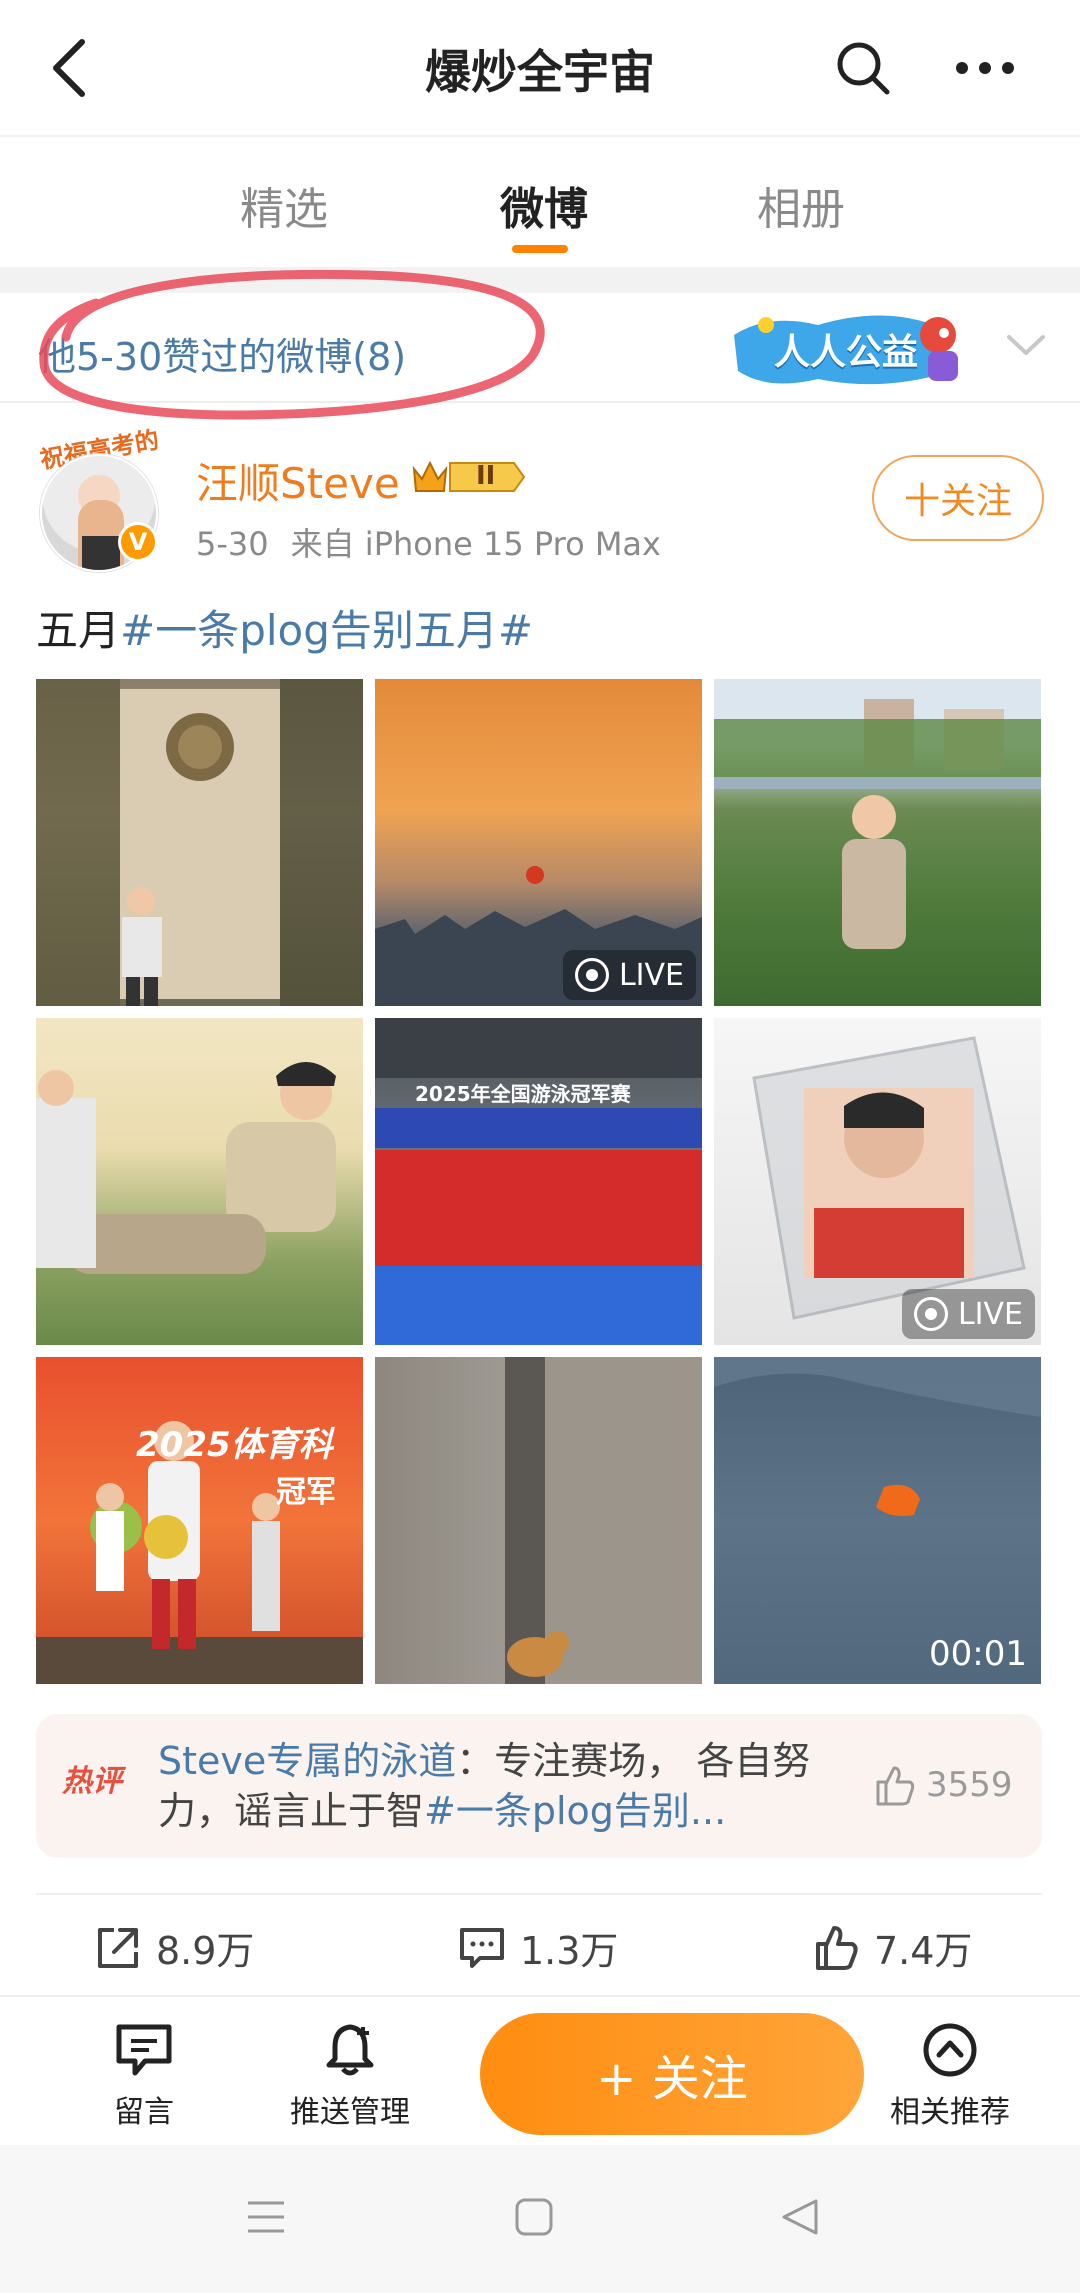  I want to click on hot-comment-like-count: 3559, so click(969, 1785).